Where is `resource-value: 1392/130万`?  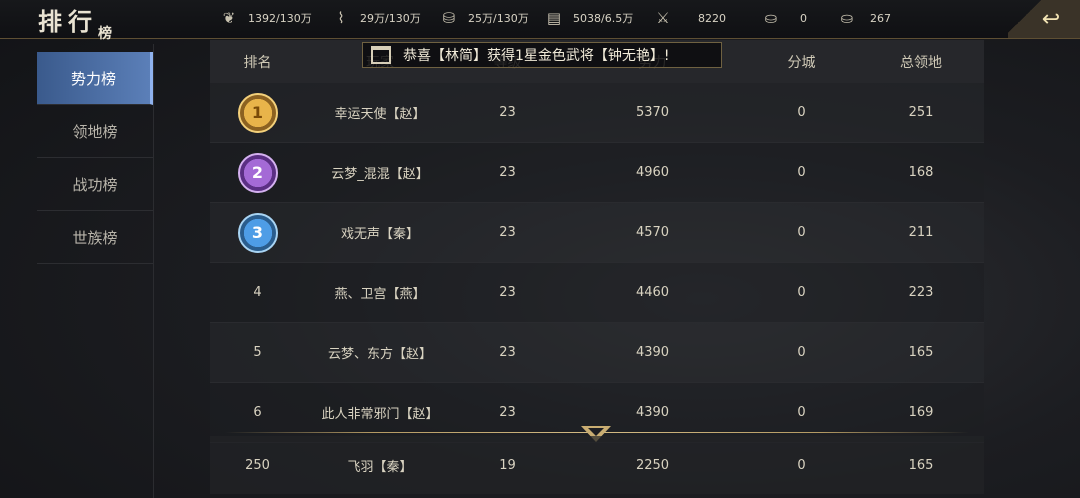
resource-value: 1392/130万 is located at coordinates (280, 18).